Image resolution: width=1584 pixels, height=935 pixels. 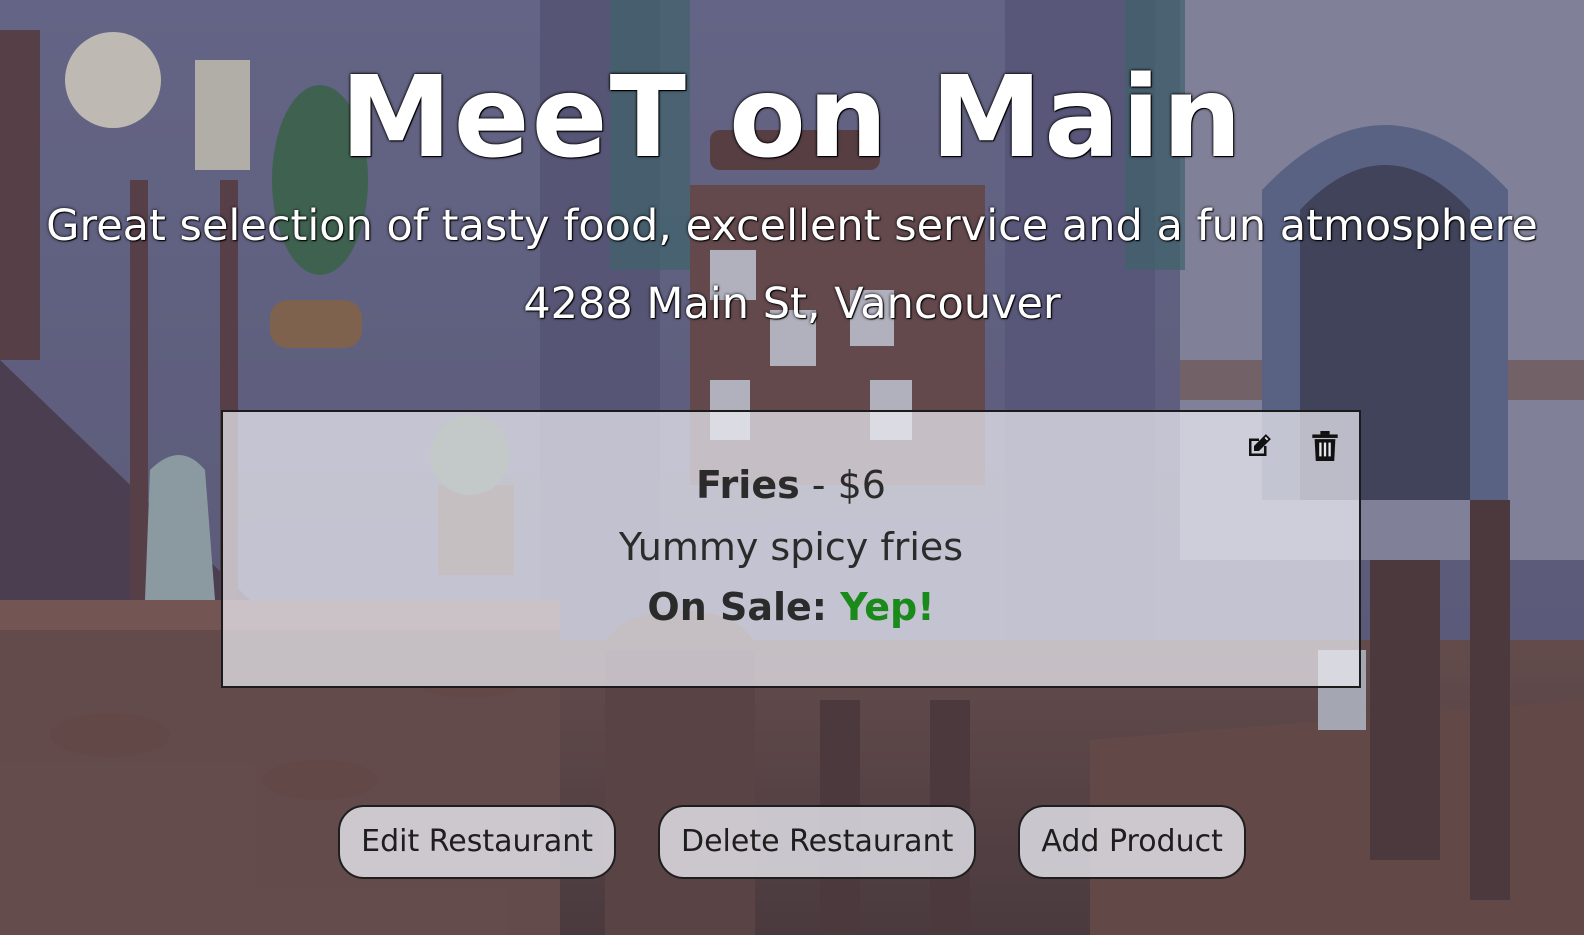 I want to click on product-name: Fries, so click(x=748, y=485).